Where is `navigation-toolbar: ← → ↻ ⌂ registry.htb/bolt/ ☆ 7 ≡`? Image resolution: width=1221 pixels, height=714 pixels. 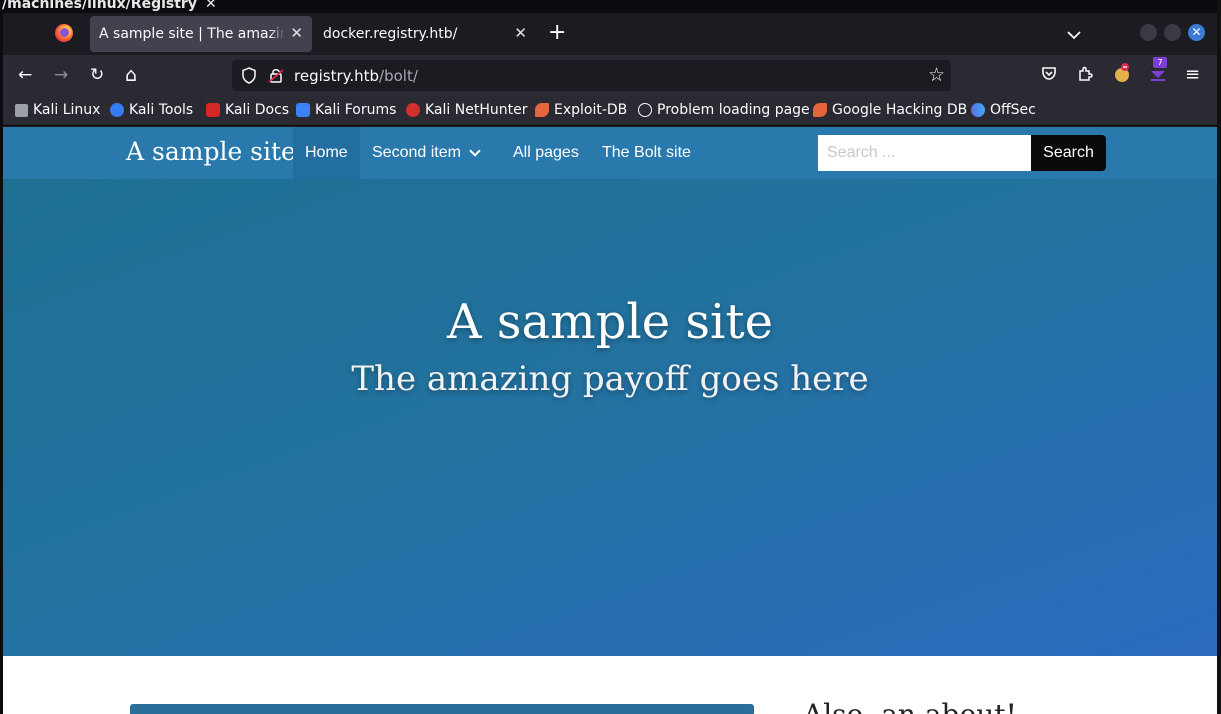 navigation-toolbar: ← → ↻ ⌂ registry.htb/bolt/ ☆ 7 ≡ is located at coordinates (610, 75).